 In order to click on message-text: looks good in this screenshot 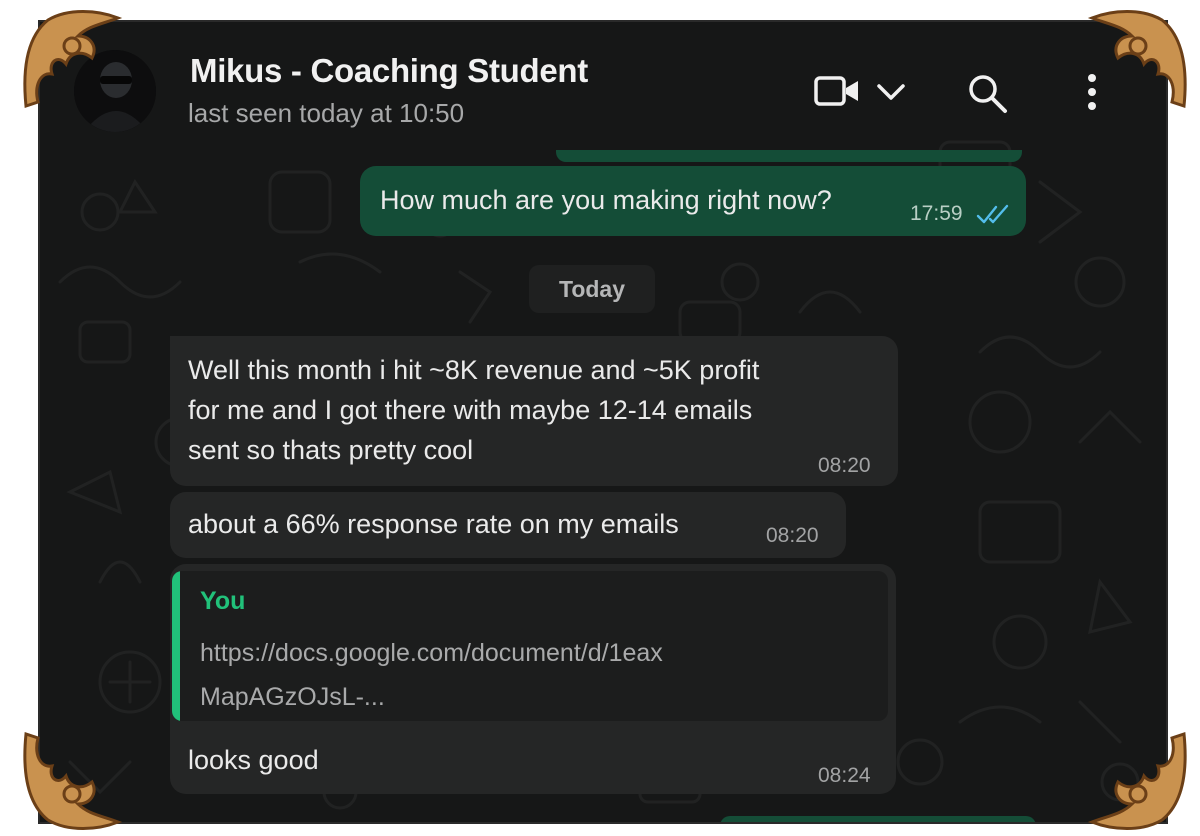, I will do `click(253, 760)`.